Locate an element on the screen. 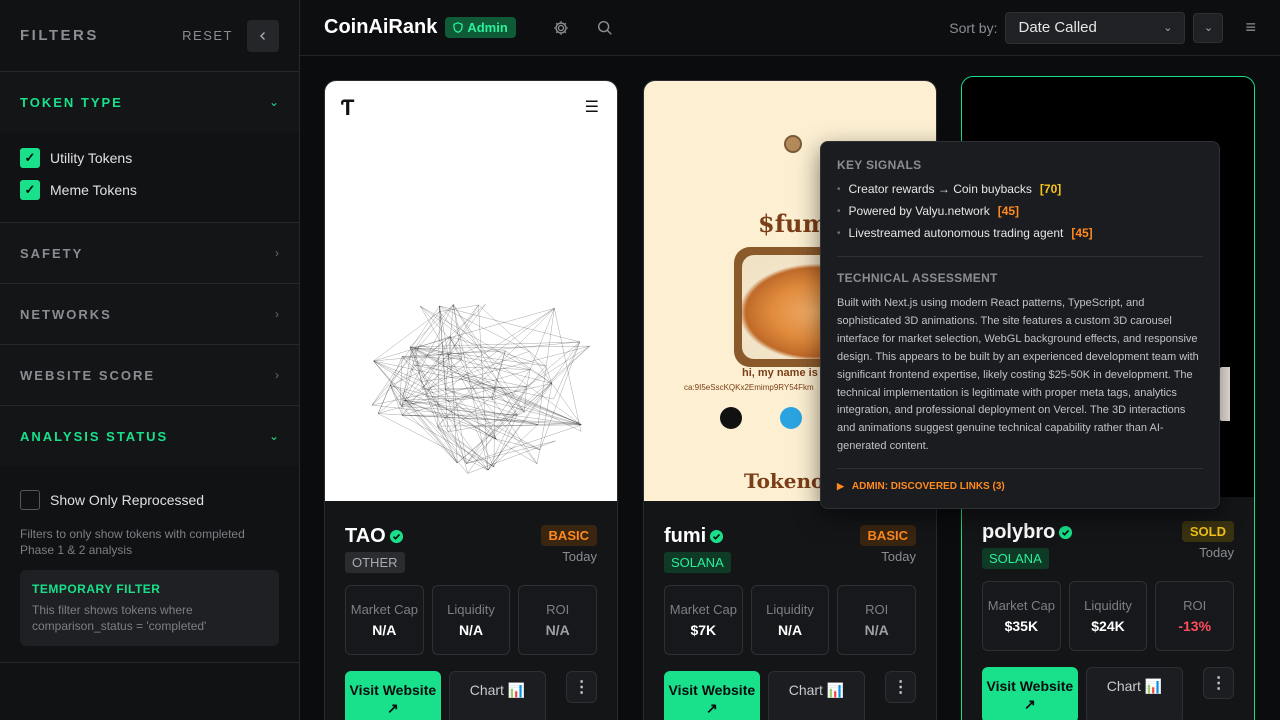 This screenshot has height=720, width=1280. key-signals-title: KEY SIGNALS is located at coordinates (879, 165).